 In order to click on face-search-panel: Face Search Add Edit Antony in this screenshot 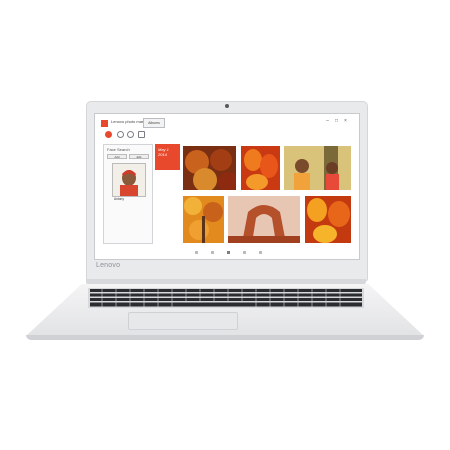, I will do `click(128, 194)`.